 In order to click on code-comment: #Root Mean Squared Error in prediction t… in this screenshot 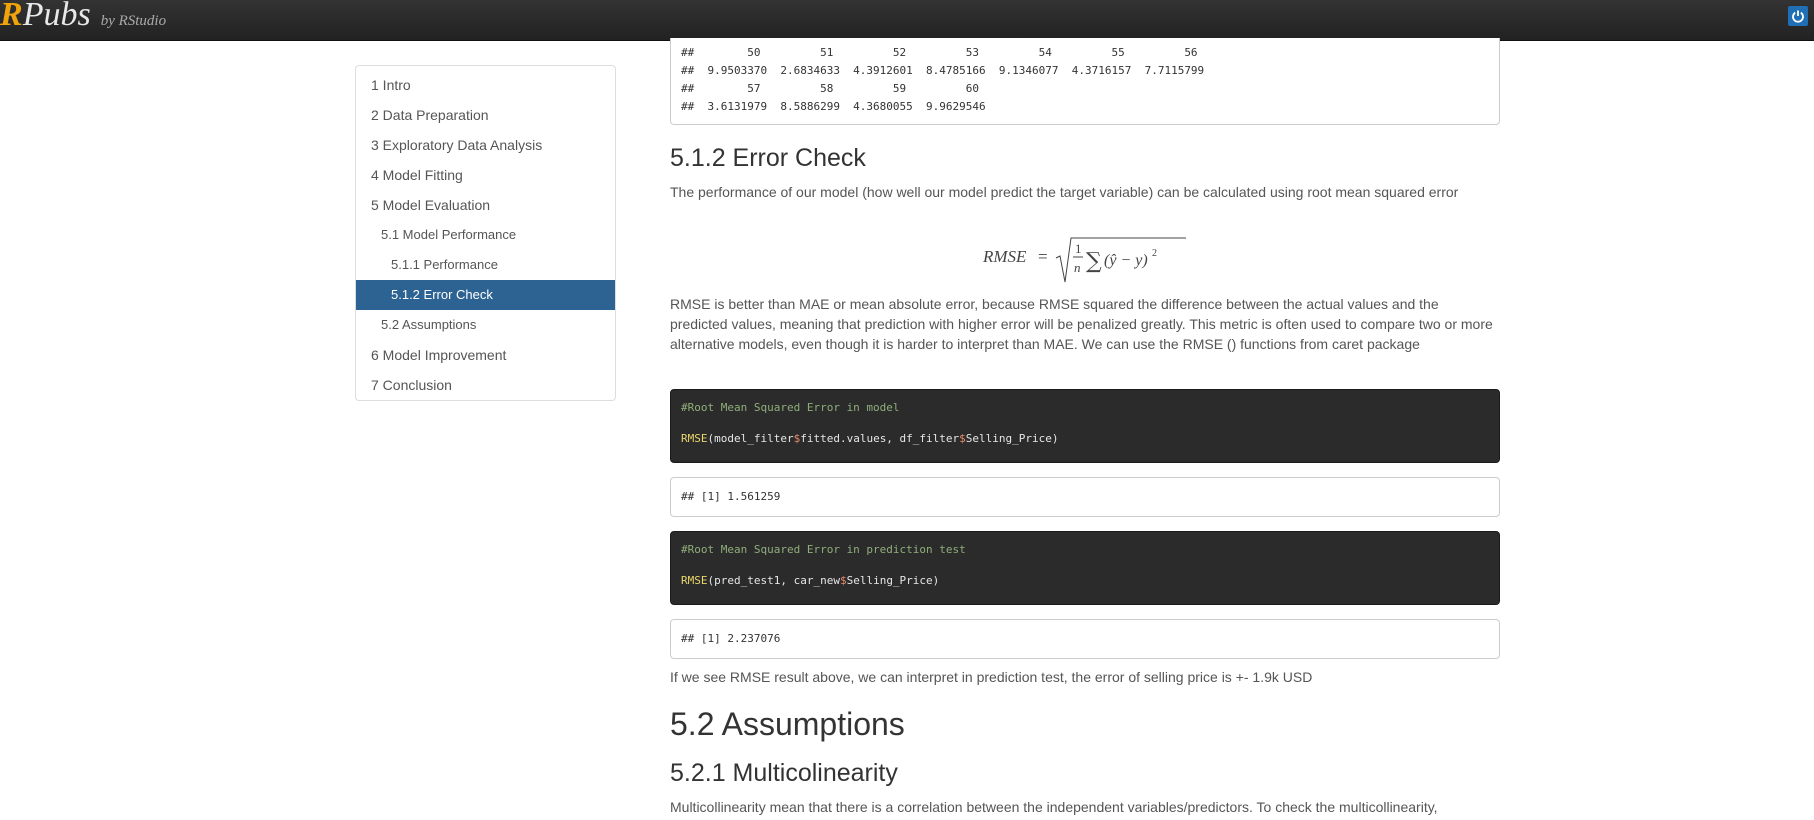, I will do `click(823, 549)`.